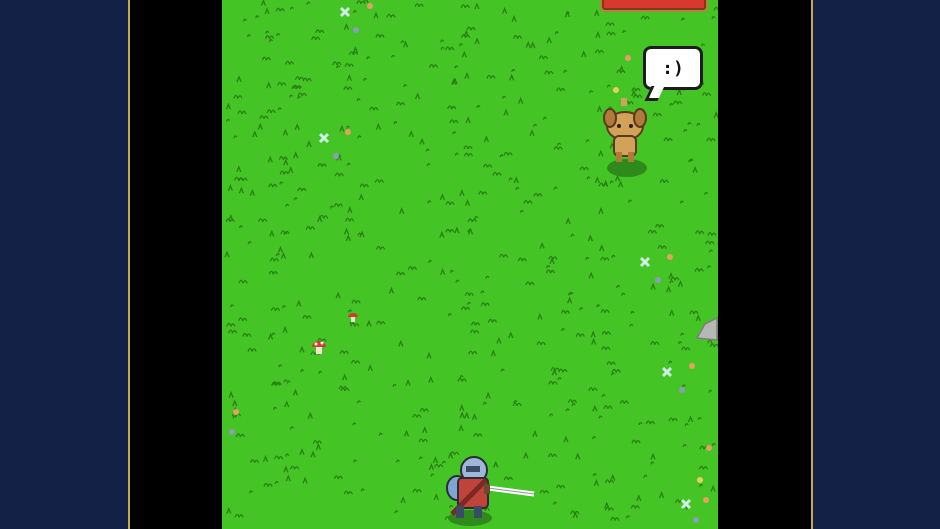 The width and height of the screenshot is (940, 529). I want to click on mushroom-icon, so click(319, 347).